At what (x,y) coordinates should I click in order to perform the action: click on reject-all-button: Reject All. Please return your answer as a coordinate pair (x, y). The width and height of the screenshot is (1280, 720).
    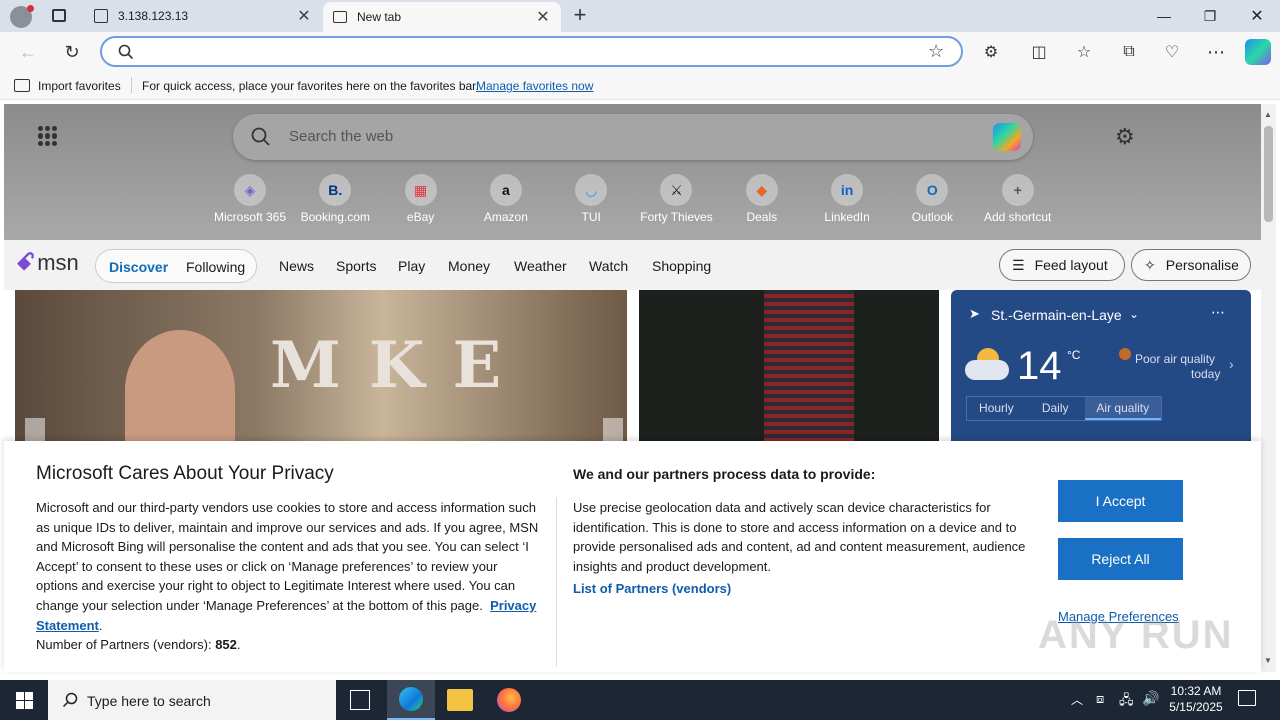
    Looking at the image, I should click on (1120, 559).